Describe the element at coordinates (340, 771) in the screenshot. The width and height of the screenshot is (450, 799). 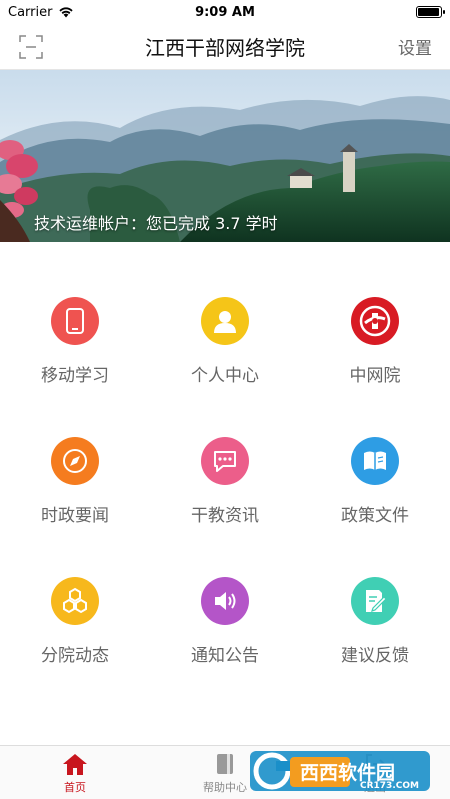
I see `watermark: 西西软件园 CR173.COM` at that location.